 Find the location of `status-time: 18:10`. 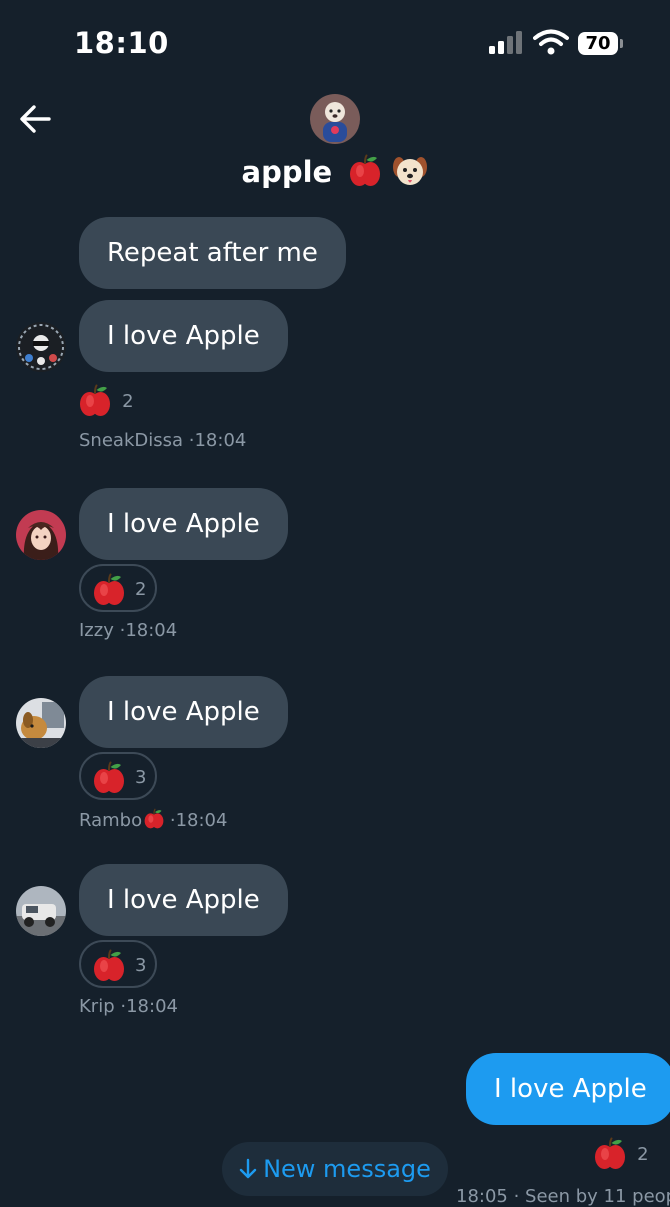

status-time: 18:10 is located at coordinates (121, 43).